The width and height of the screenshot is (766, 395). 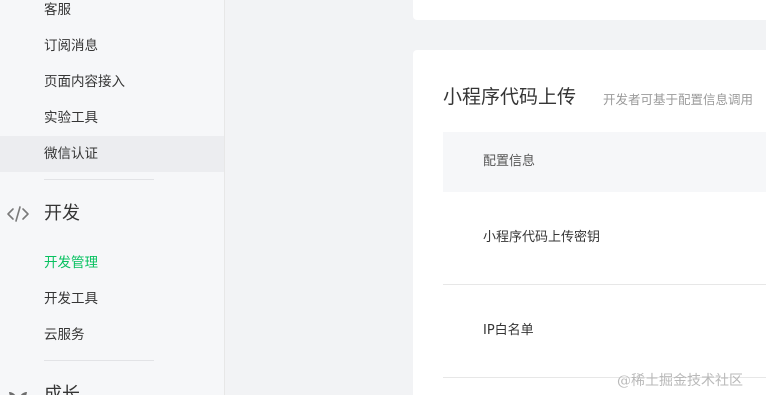 I want to click on code-icon, so click(x=18, y=214).